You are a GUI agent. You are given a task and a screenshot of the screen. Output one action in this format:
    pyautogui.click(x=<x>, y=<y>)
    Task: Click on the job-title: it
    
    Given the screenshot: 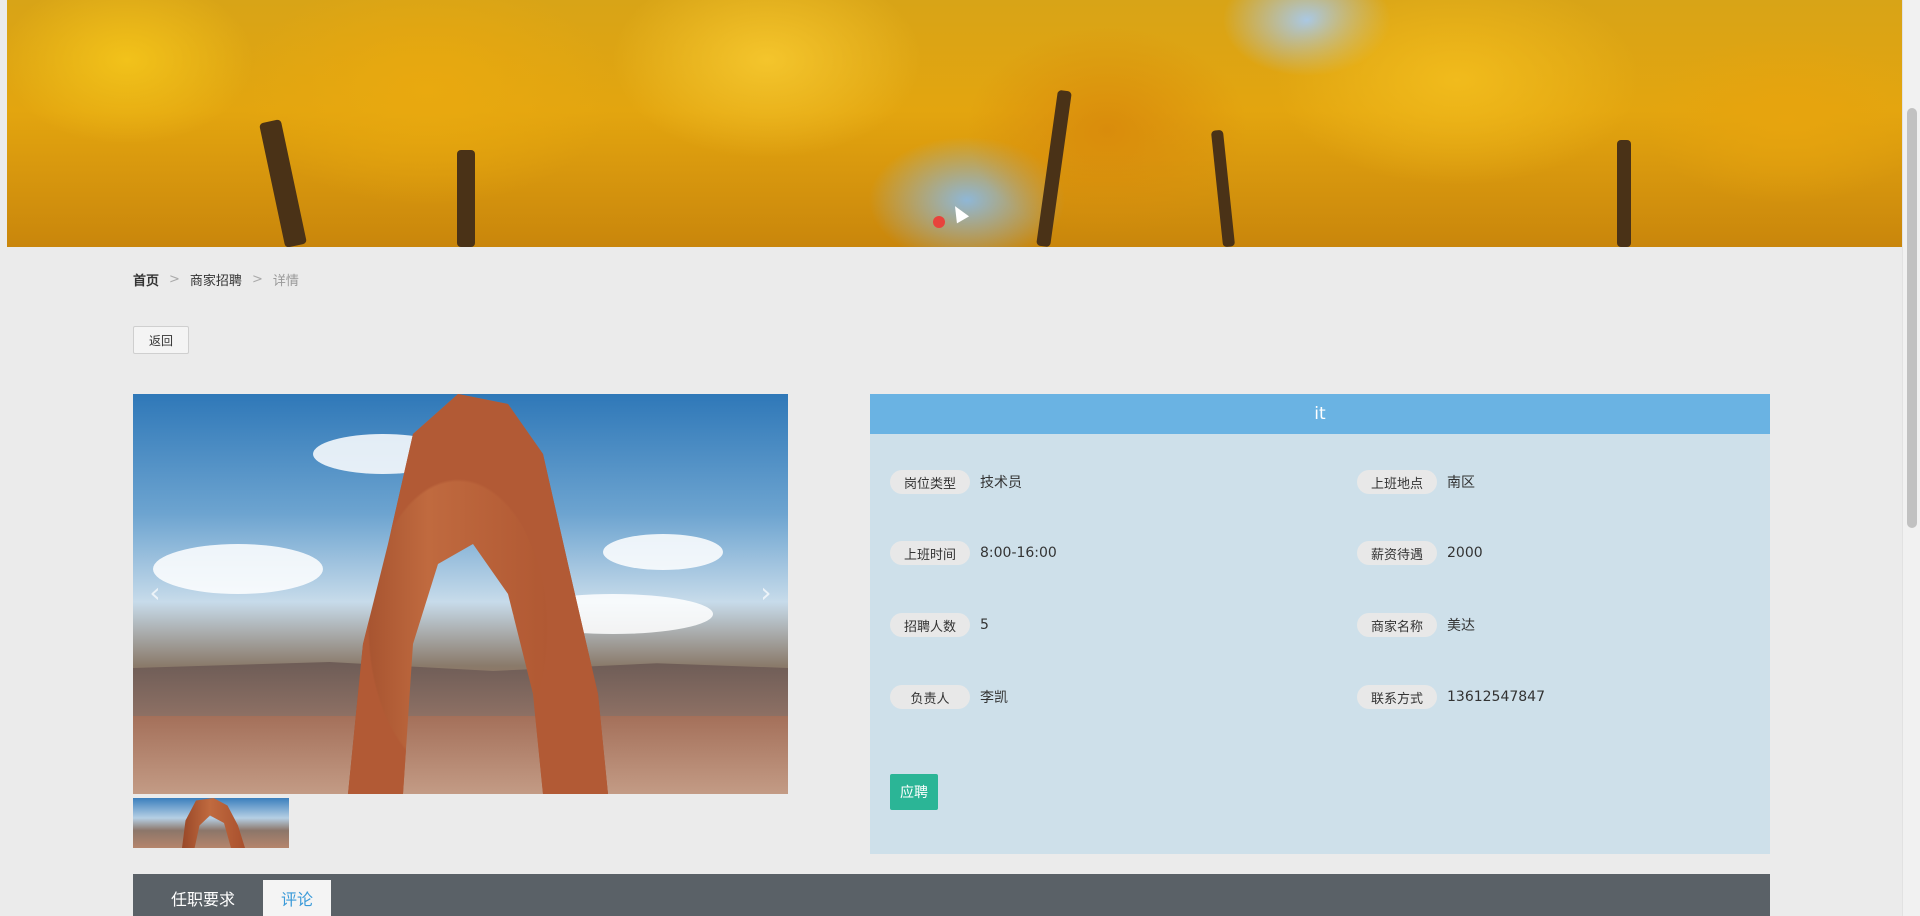 What is the action you would take?
    pyautogui.click(x=1320, y=414)
    